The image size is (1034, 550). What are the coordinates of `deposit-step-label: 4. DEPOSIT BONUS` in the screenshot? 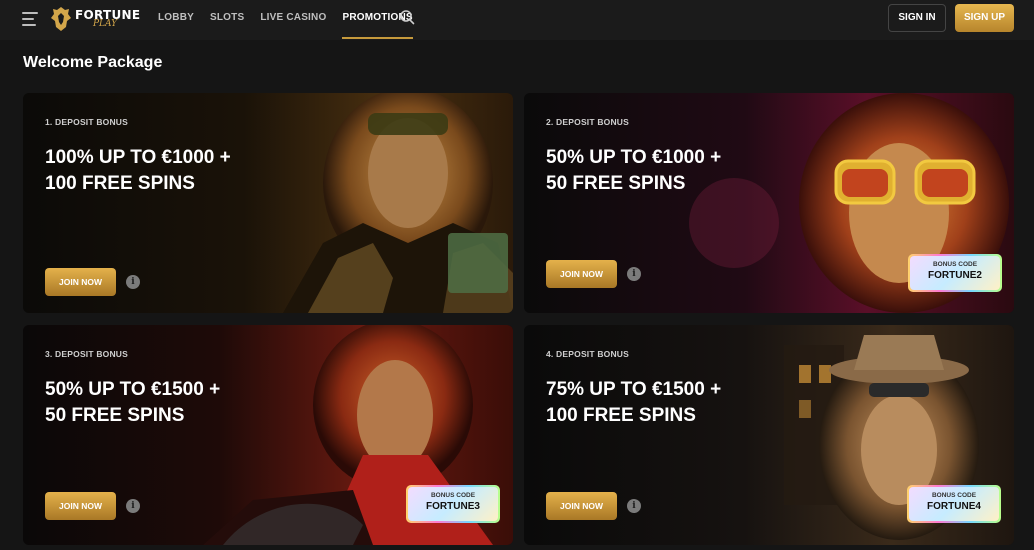 It's located at (588, 354).